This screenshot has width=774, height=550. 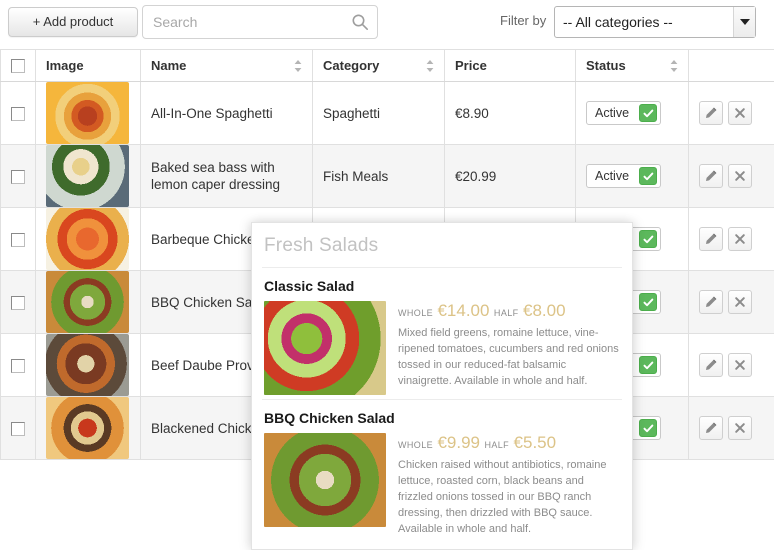 I want to click on whole-price: €14.00, so click(x=463, y=310).